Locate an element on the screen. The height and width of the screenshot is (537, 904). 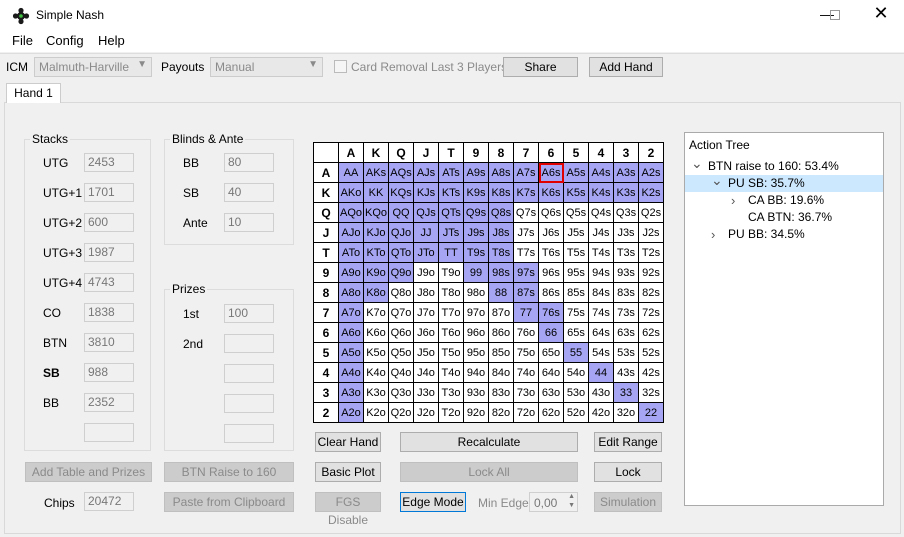
spin-down-icon: ▼ is located at coordinates (571, 505).